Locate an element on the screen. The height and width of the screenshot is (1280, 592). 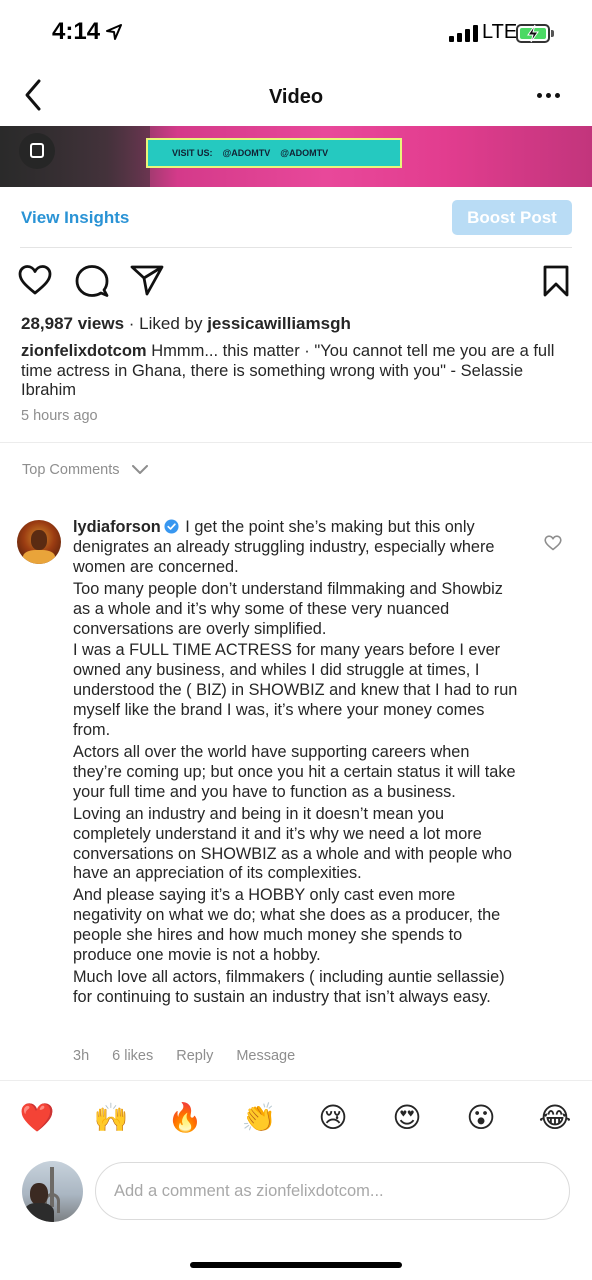
comment-time: 3h is located at coordinates (81, 1056).